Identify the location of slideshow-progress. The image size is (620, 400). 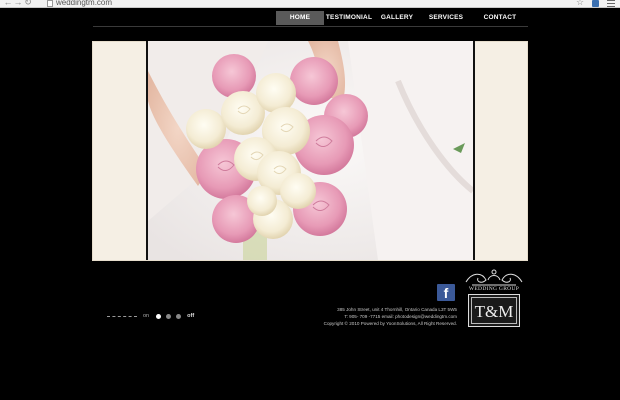
(122, 316).